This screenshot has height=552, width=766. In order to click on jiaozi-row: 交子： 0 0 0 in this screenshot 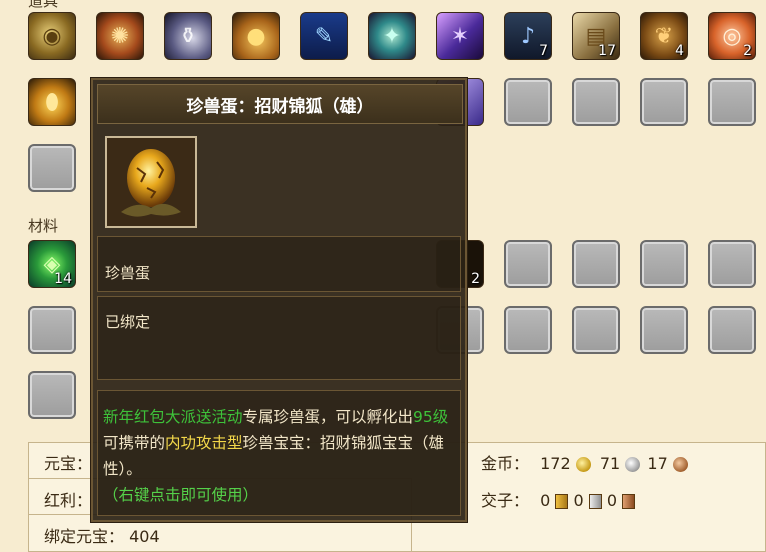, I will do `click(558, 499)`.